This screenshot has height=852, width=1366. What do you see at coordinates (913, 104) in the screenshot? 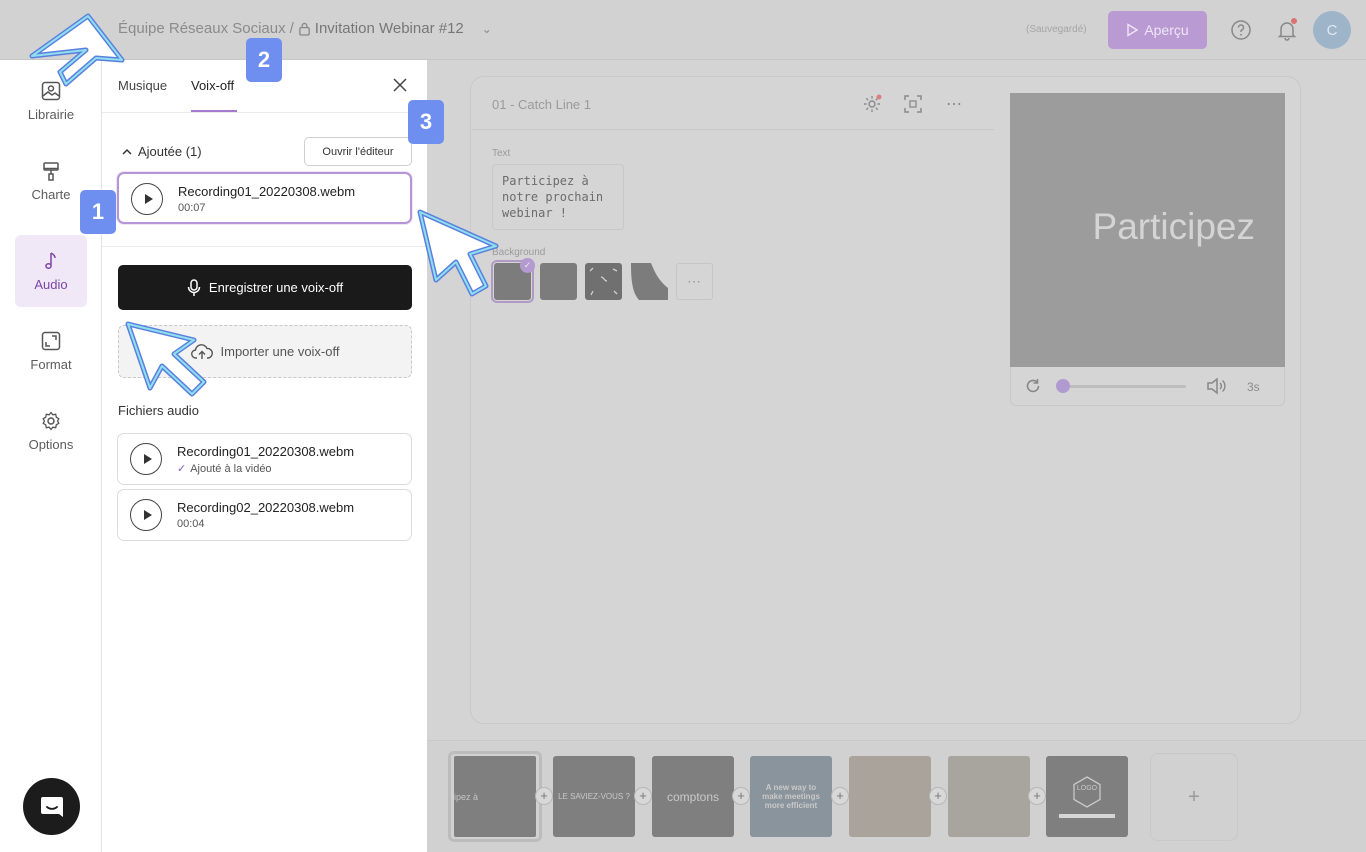
I see `focus-icon` at bounding box center [913, 104].